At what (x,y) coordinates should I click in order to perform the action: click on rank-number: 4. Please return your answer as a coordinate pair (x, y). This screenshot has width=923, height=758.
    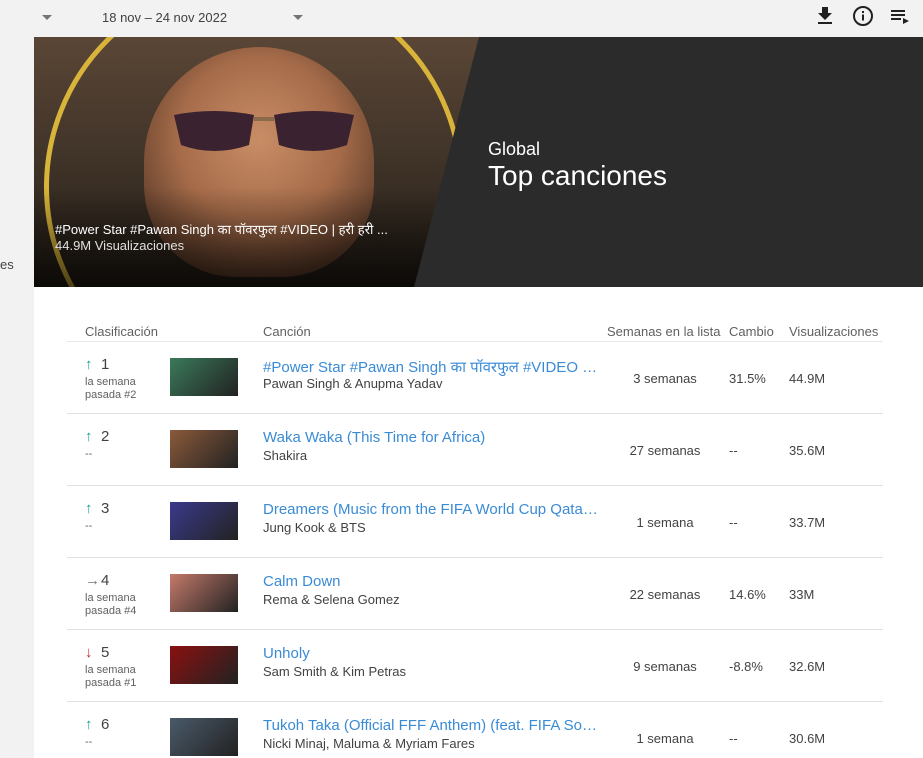
    Looking at the image, I should click on (105, 580).